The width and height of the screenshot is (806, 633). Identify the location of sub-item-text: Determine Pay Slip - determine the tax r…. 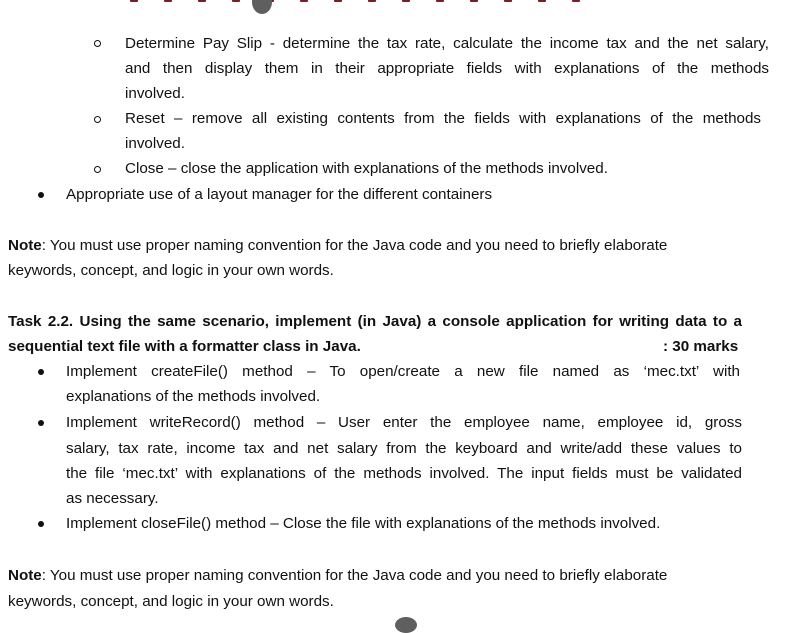
(447, 43).